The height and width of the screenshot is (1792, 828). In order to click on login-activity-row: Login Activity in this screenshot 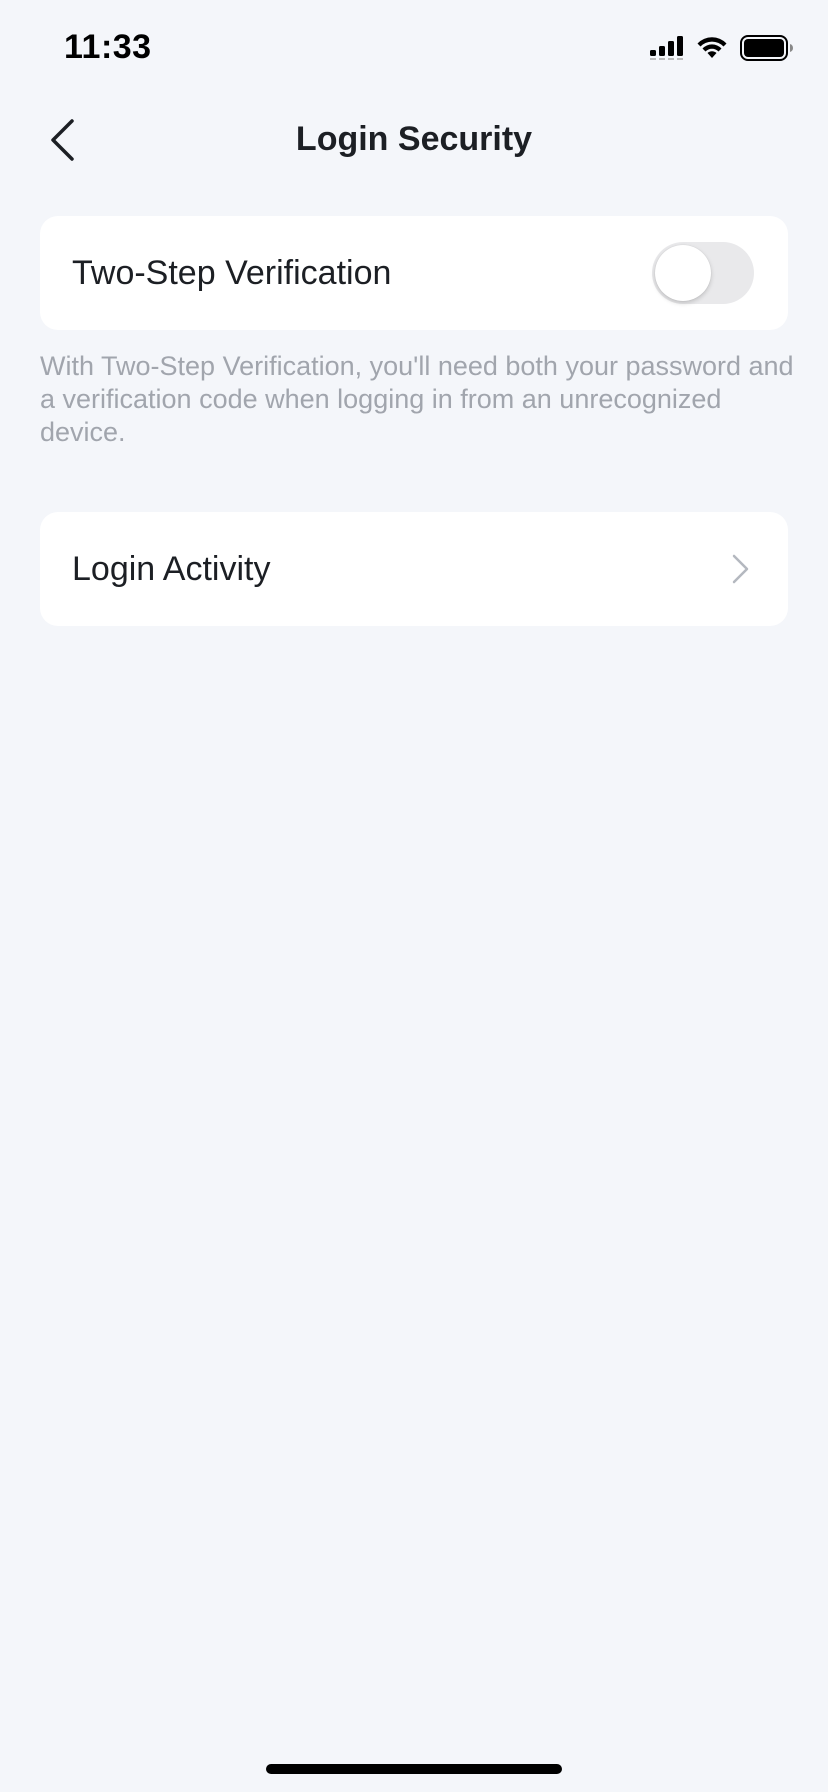, I will do `click(414, 569)`.